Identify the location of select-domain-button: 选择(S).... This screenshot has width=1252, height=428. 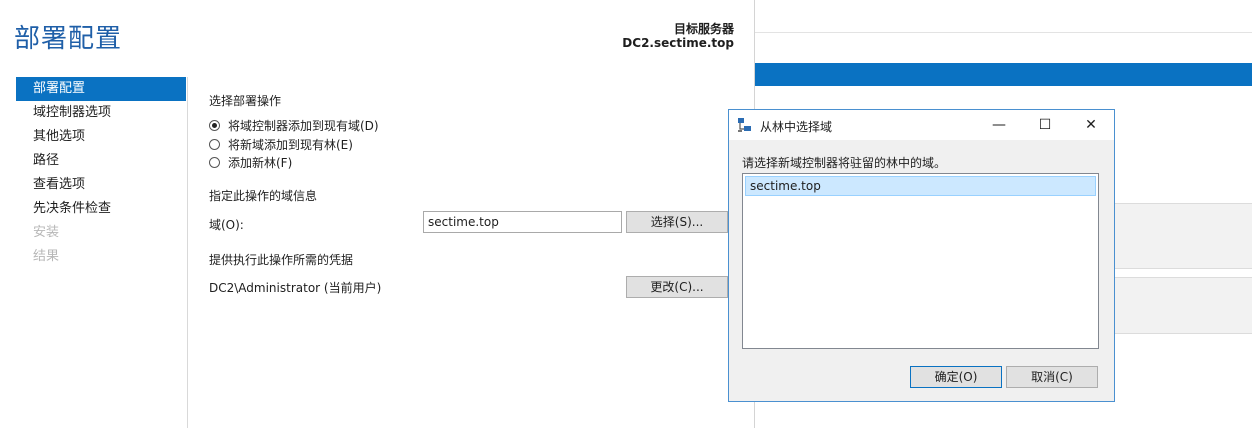
(677, 222).